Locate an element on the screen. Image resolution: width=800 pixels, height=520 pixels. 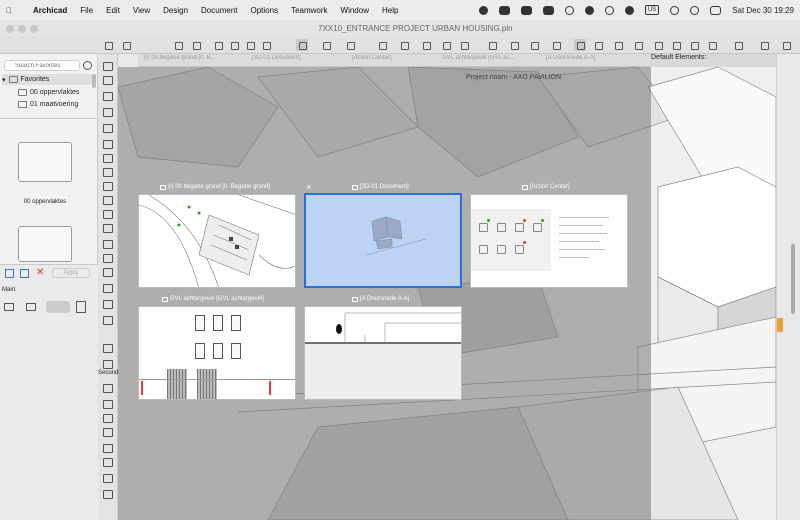
offset-icon is located at coordinates (618, 45).